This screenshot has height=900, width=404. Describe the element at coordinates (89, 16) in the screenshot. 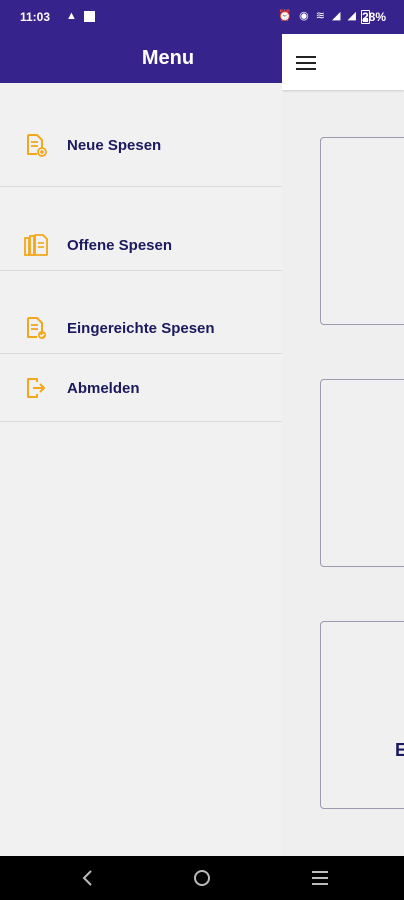

I see `notification-square-icon` at that location.